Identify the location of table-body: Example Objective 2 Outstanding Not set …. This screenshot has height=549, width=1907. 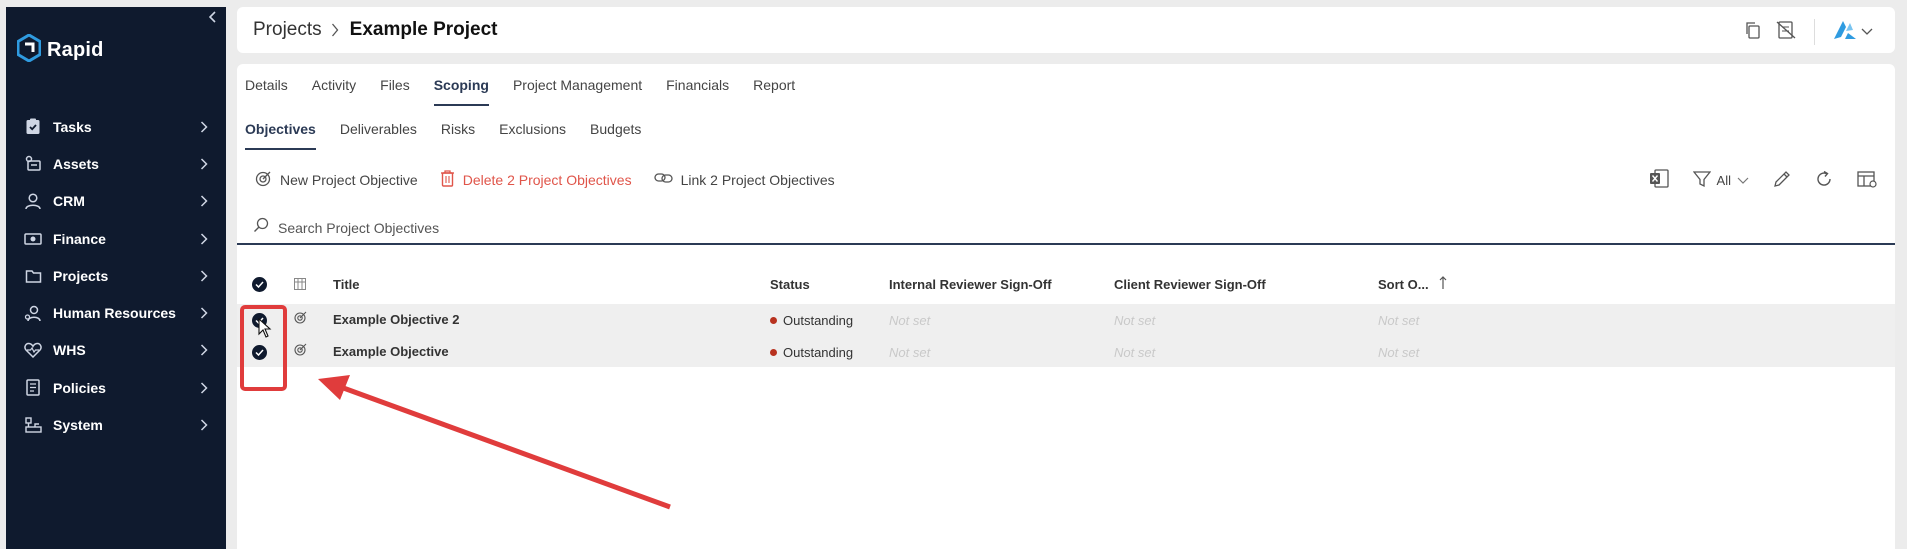
(1066, 335).